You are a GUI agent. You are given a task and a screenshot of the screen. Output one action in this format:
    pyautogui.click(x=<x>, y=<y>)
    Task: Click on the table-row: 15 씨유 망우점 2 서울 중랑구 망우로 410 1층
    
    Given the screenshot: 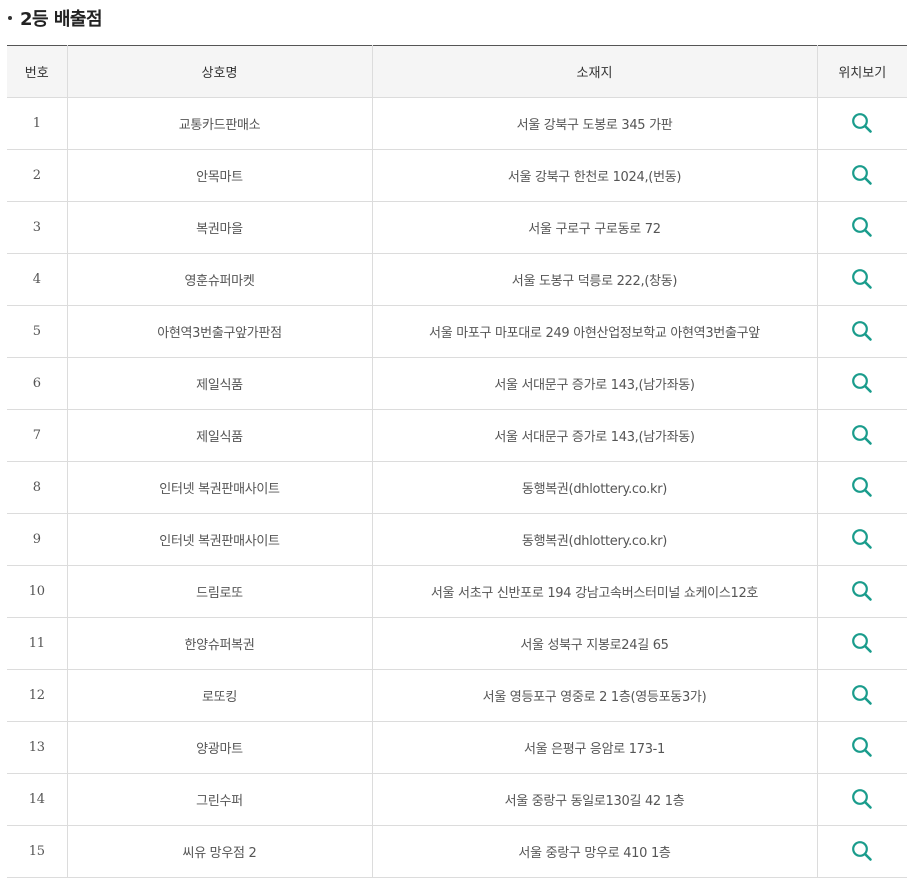 What is the action you would take?
    pyautogui.click(x=457, y=851)
    